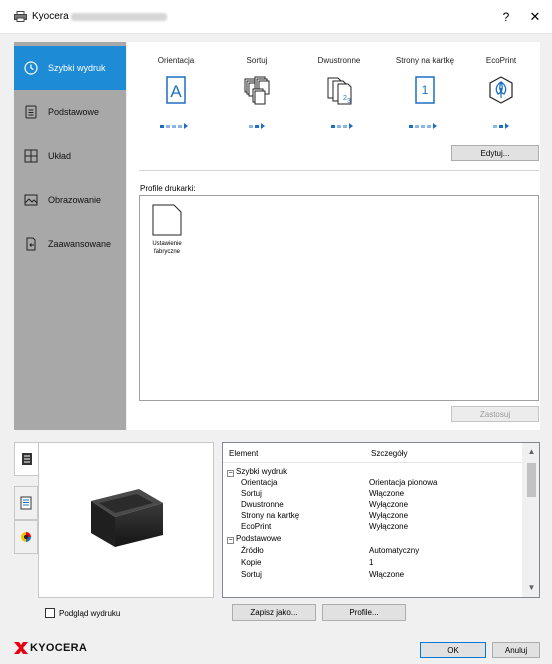  What do you see at coordinates (495, 414) in the screenshot?
I see `apply-button: Zastosuj` at bounding box center [495, 414].